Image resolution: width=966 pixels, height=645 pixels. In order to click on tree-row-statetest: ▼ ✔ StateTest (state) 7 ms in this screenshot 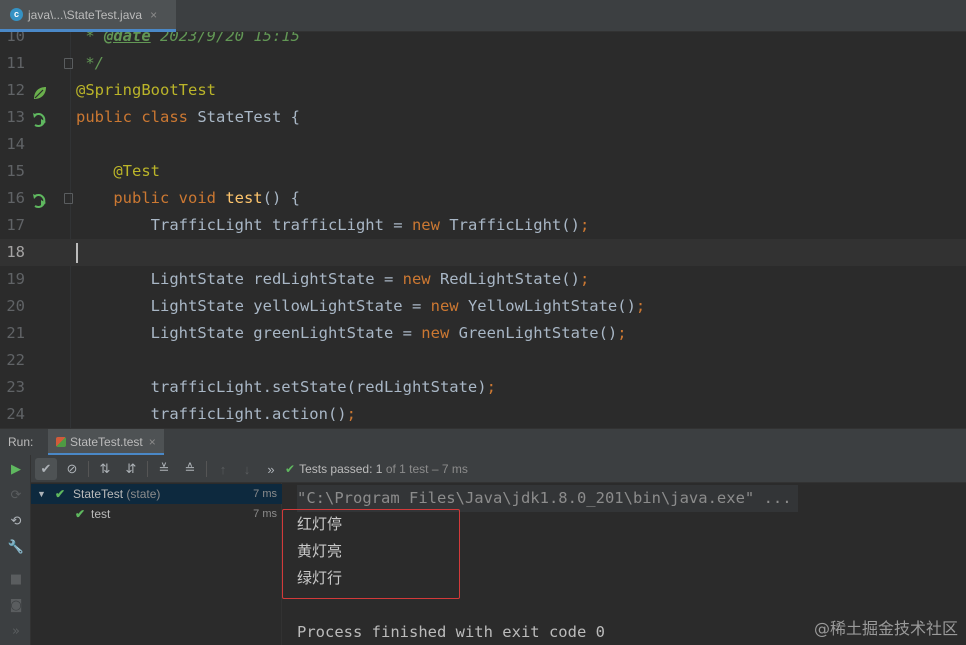, I will do `click(156, 494)`.